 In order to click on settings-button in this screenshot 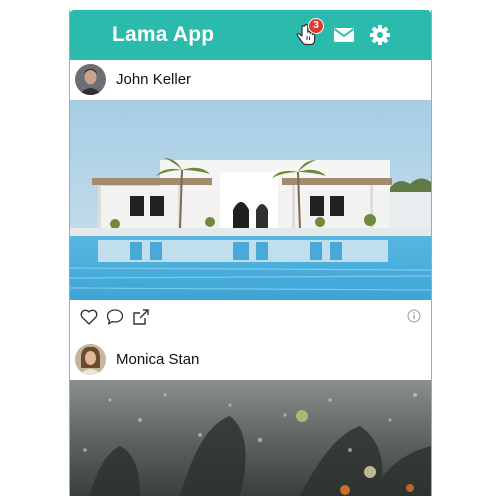, I will do `click(380, 35)`.